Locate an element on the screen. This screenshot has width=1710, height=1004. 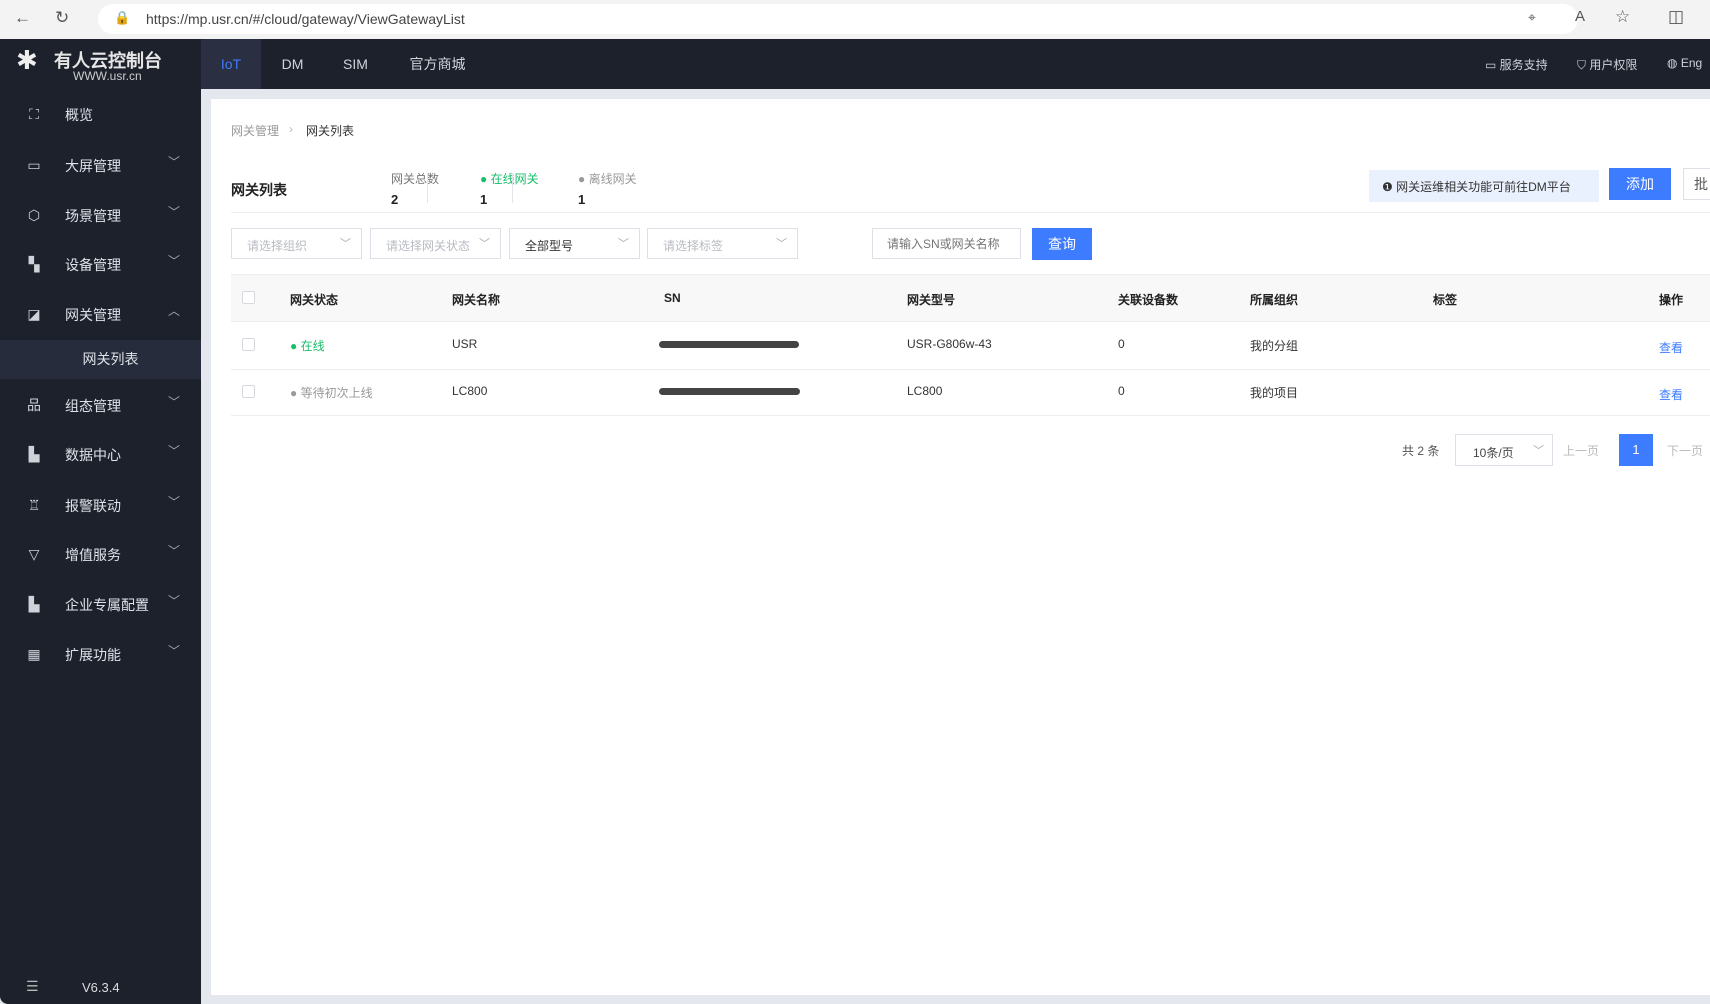
cube-icon: ⬡ is located at coordinates (34, 215).